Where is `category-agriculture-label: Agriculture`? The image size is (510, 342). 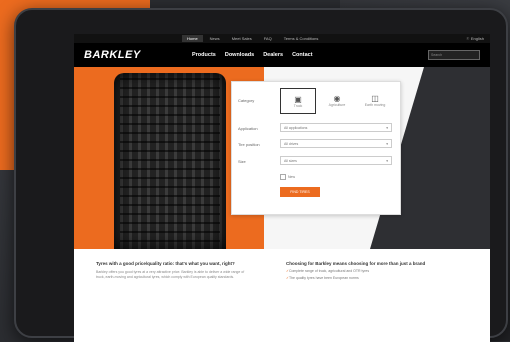 category-agriculture-label: Agriculture is located at coordinates (337, 104).